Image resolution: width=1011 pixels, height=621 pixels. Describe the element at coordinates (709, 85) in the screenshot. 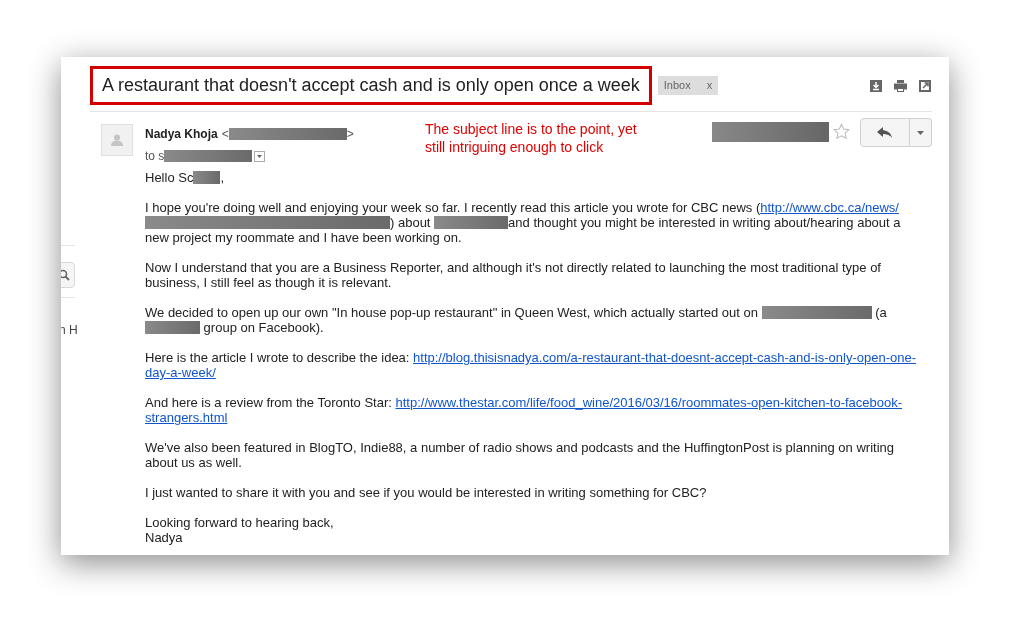

I see `remove-label-button: x` at that location.